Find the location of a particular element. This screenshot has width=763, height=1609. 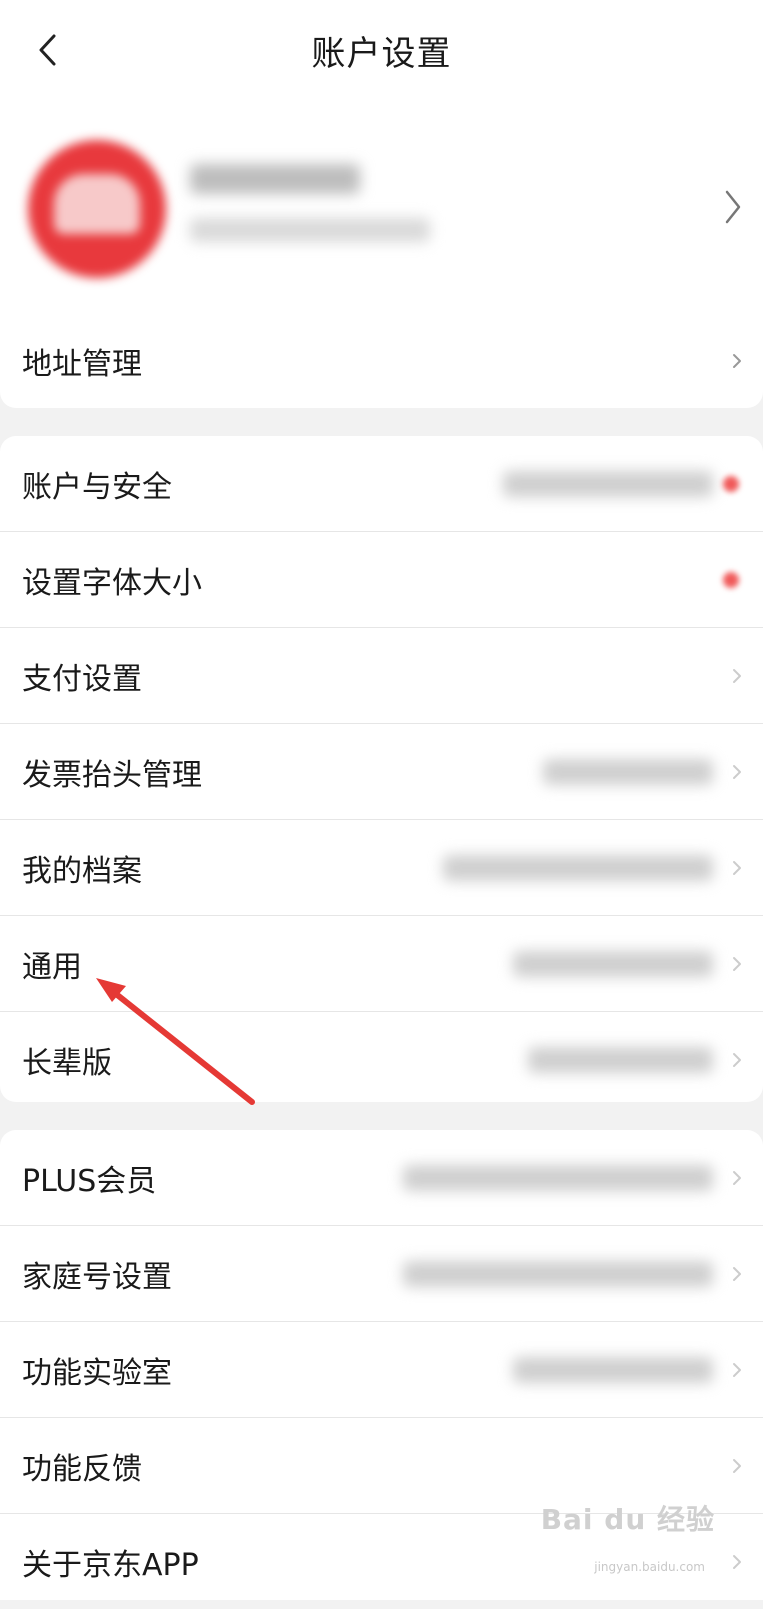

address-card: 地址管理 is located at coordinates (381, 361).